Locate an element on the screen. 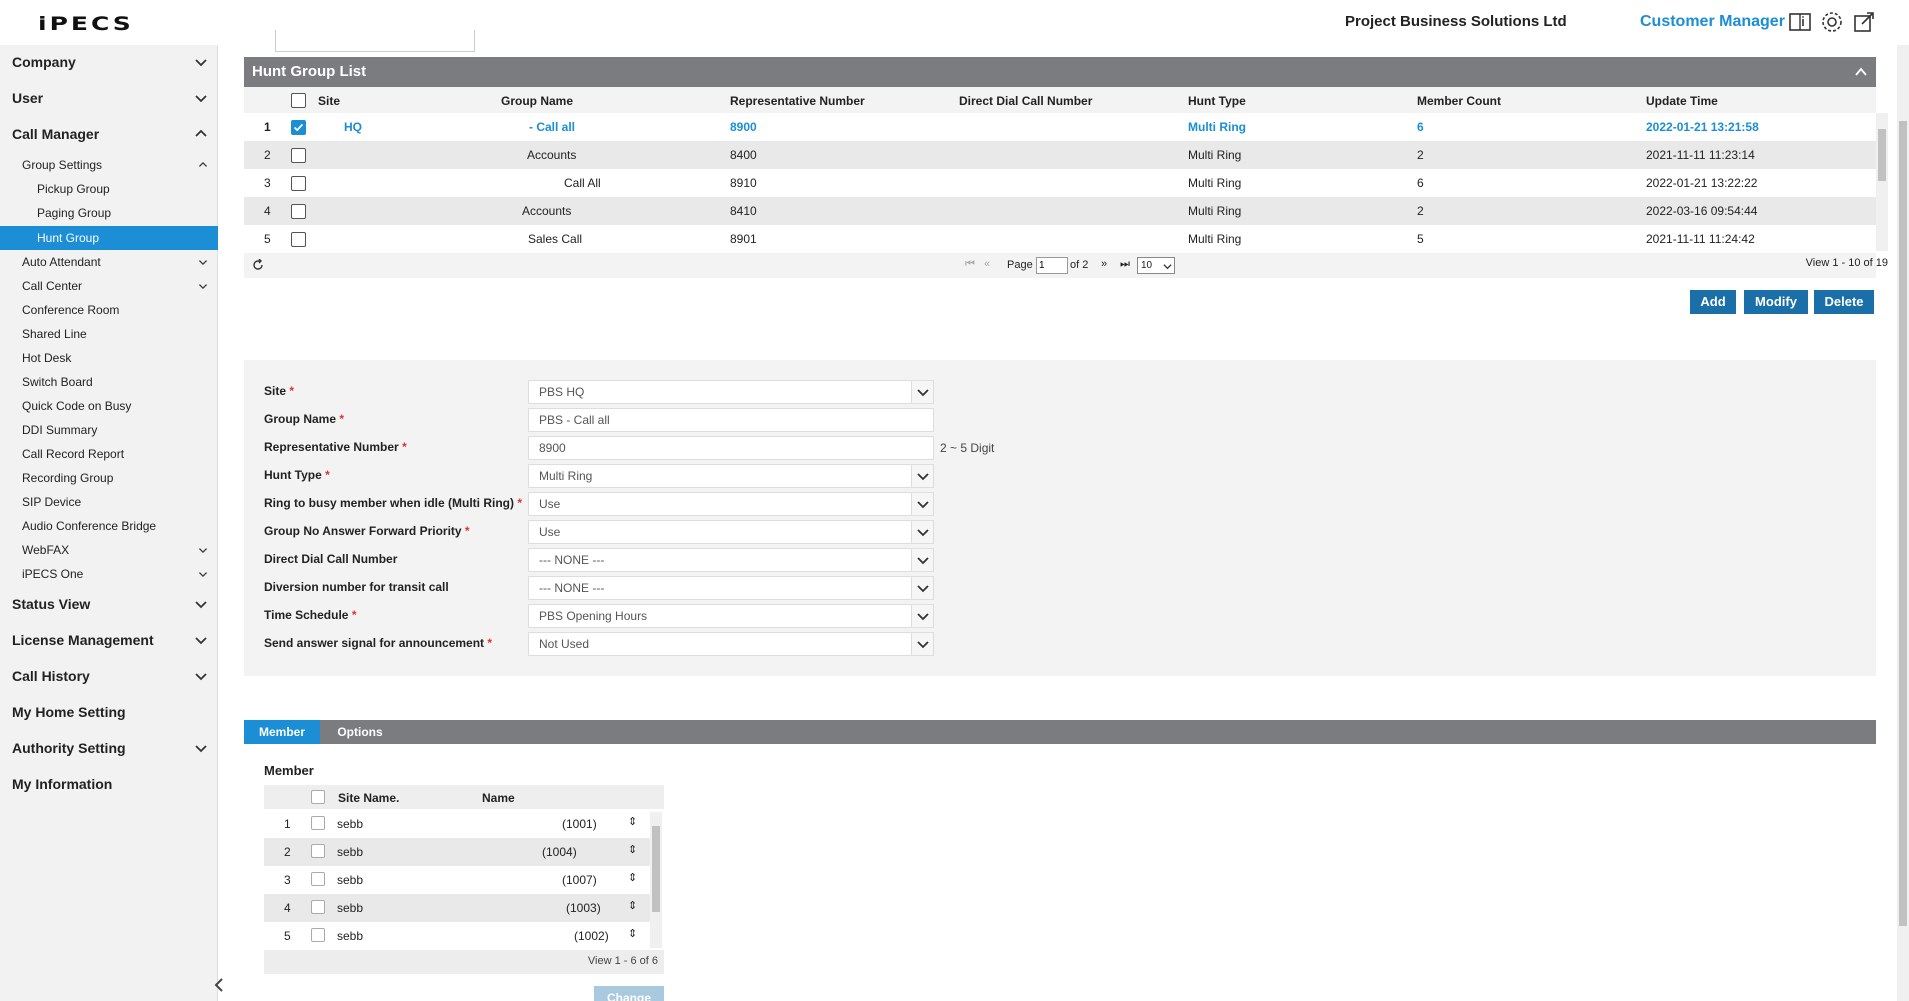  member-row: 4 sebb (1003) ⇕ is located at coordinates (457, 908).